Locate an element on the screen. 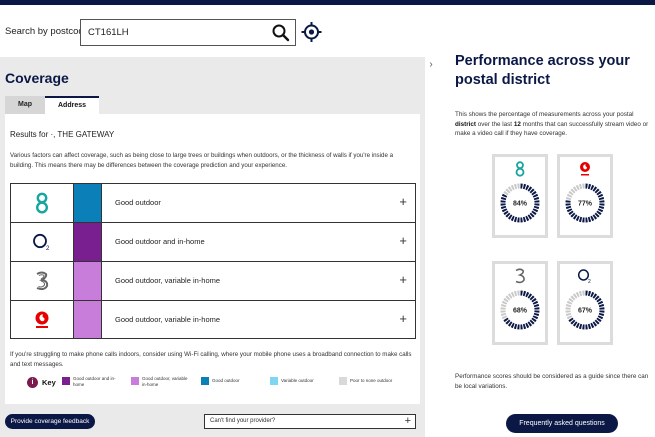 This screenshot has width=655, height=437. key-label: Key is located at coordinates (49, 382).